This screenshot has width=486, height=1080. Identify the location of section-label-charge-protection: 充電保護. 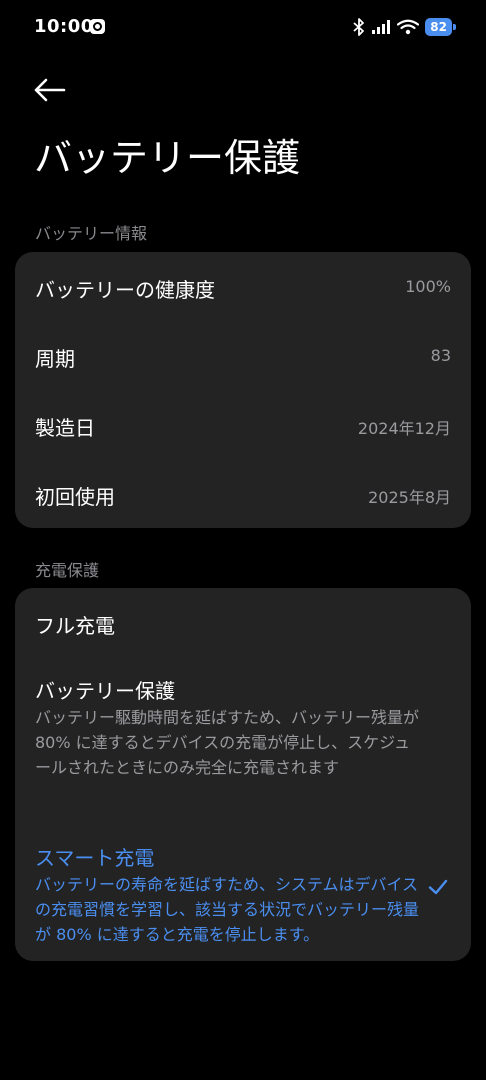
(67, 570).